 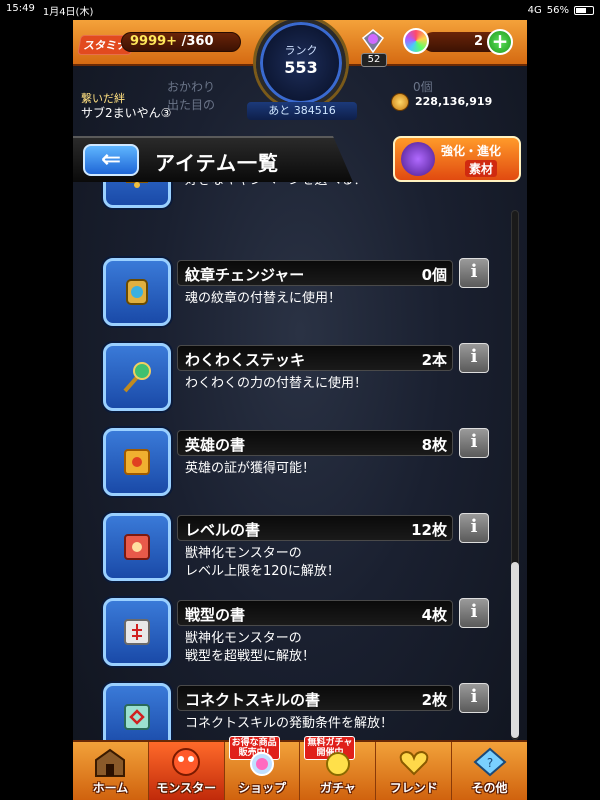 What do you see at coordinates (110, 762) in the screenshot?
I see `home-icon` at bounding box center [110, 762].